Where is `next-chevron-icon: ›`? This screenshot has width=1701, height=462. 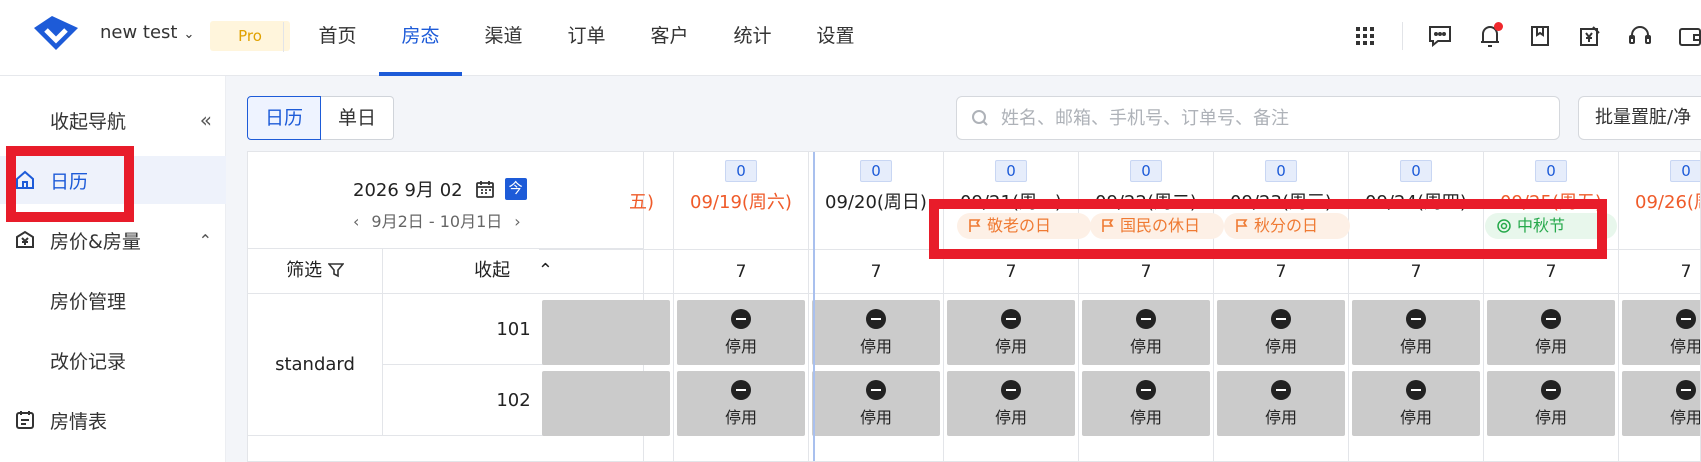
next-chevron-icon: › is located at coordinates (517, 221).